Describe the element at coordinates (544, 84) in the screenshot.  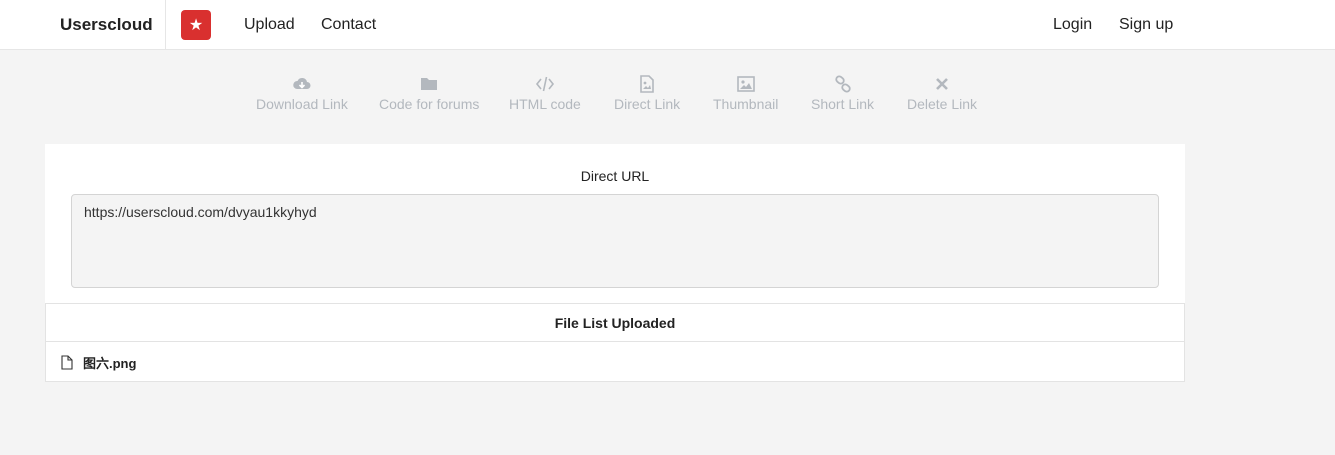
I see `code-icon` at that location.